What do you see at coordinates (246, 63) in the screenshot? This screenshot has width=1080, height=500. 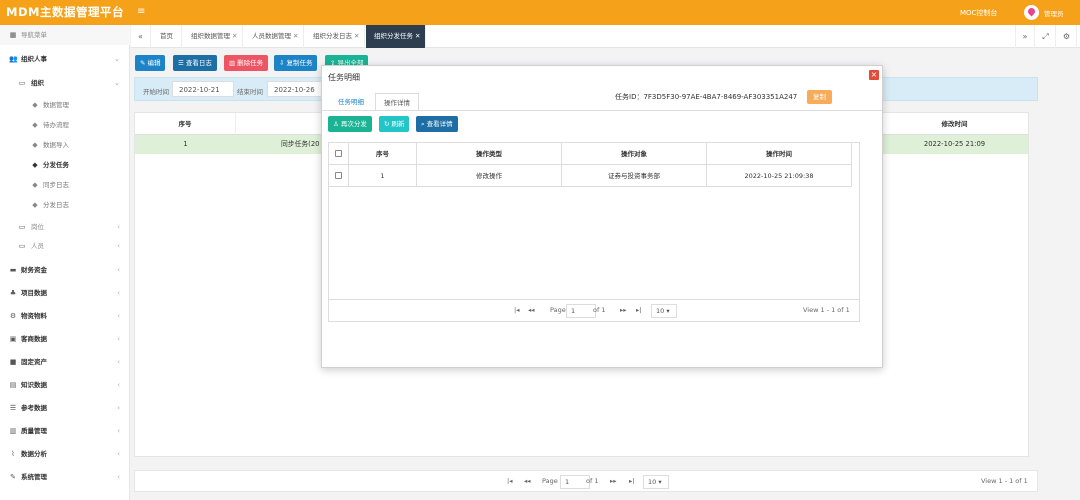 I see `delete-task-button: ▥ 删除任务` at bounding box center [246, 63].